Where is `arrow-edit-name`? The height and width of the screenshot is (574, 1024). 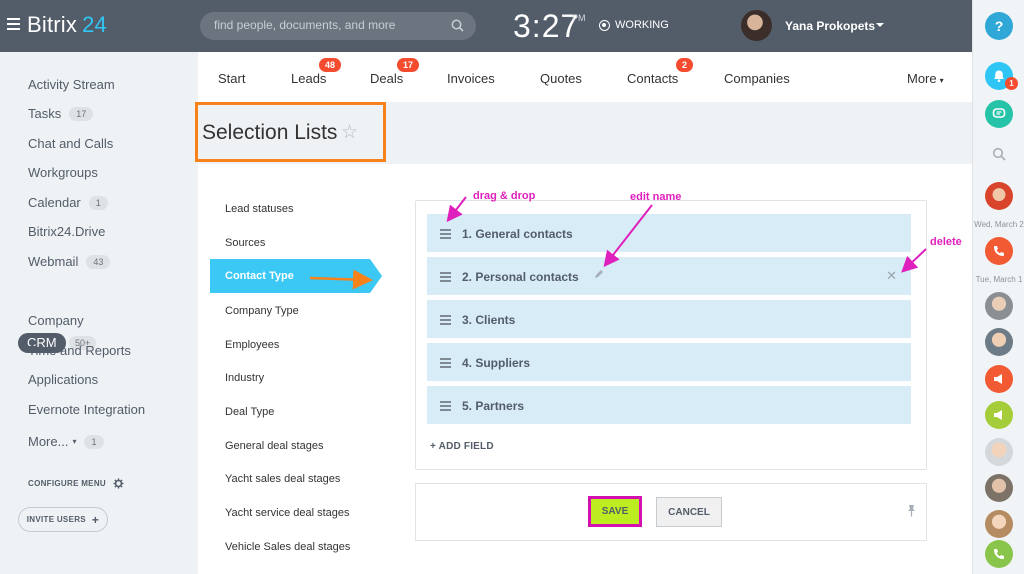 arrow-edit-name is located at coordinates (628, 236).